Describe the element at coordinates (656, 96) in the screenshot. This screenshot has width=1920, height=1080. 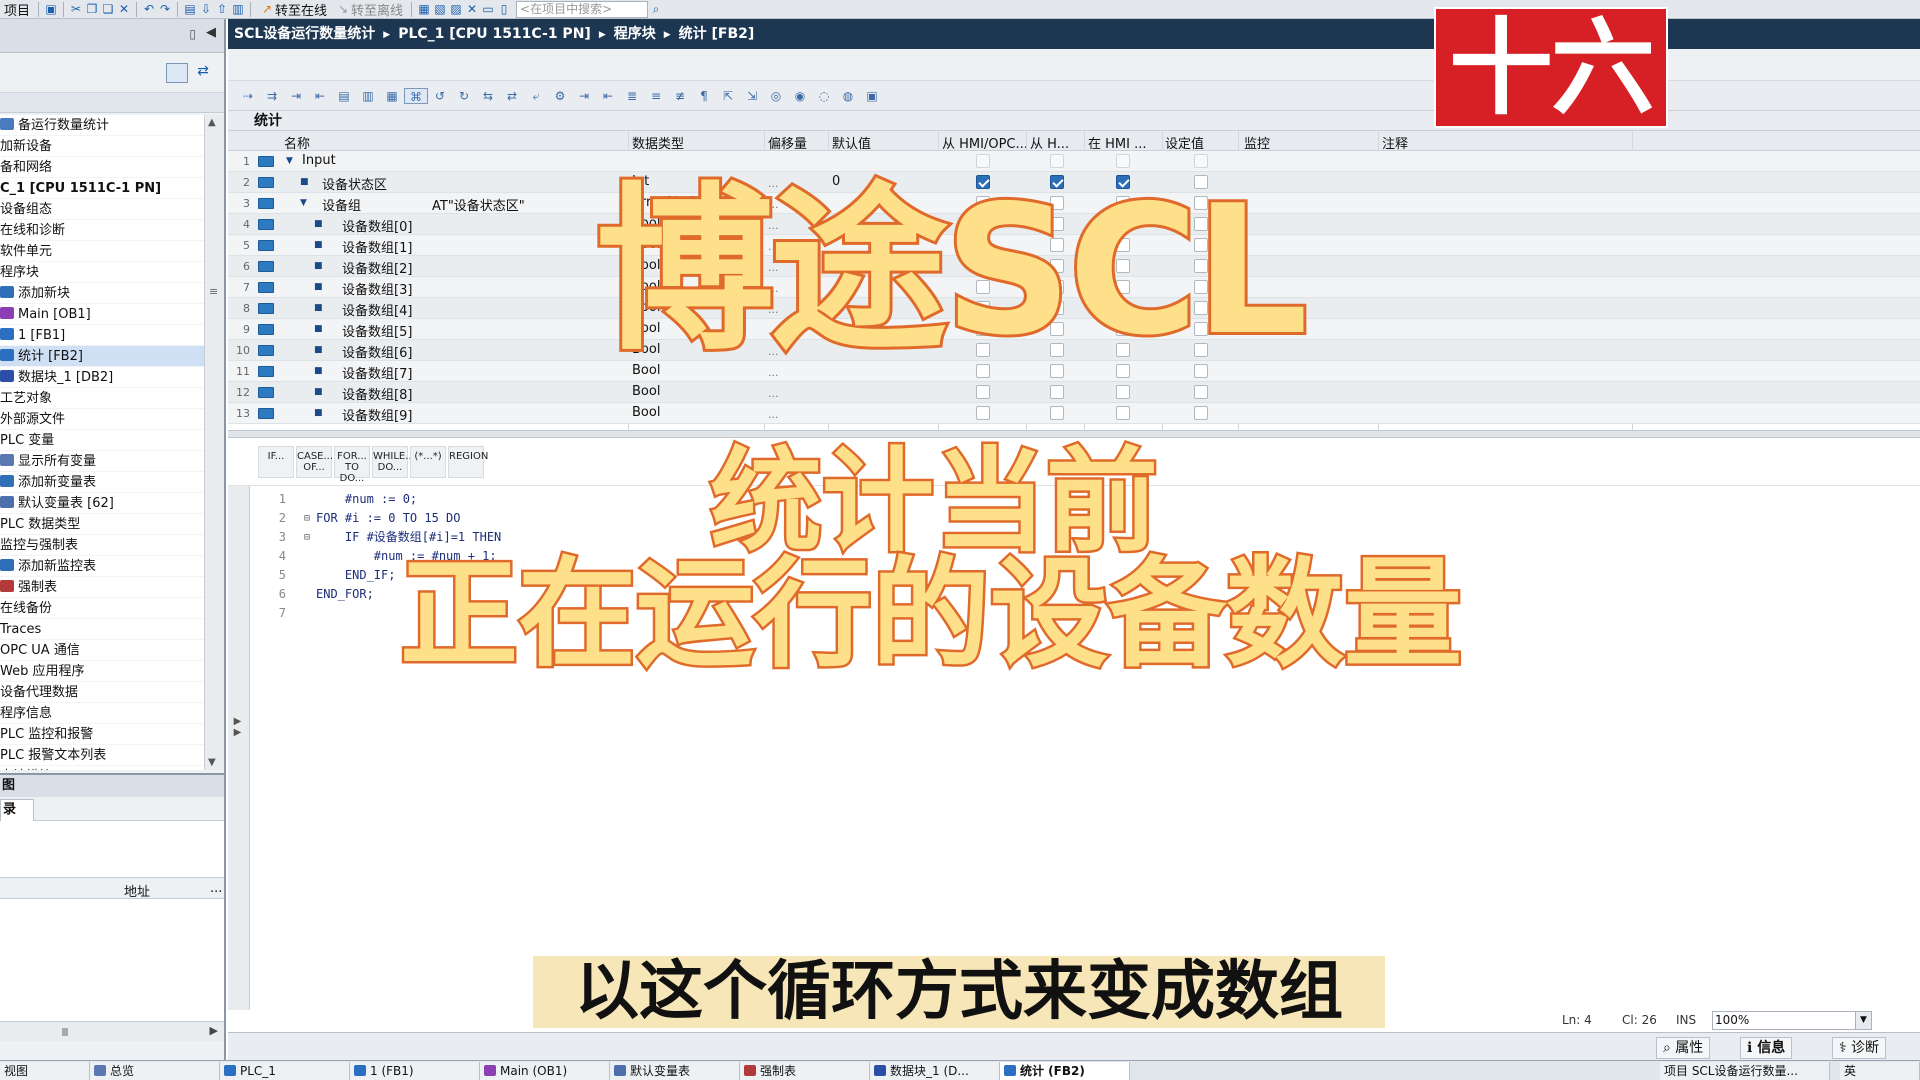
I see `comment-line-icon: ≡` at that location.